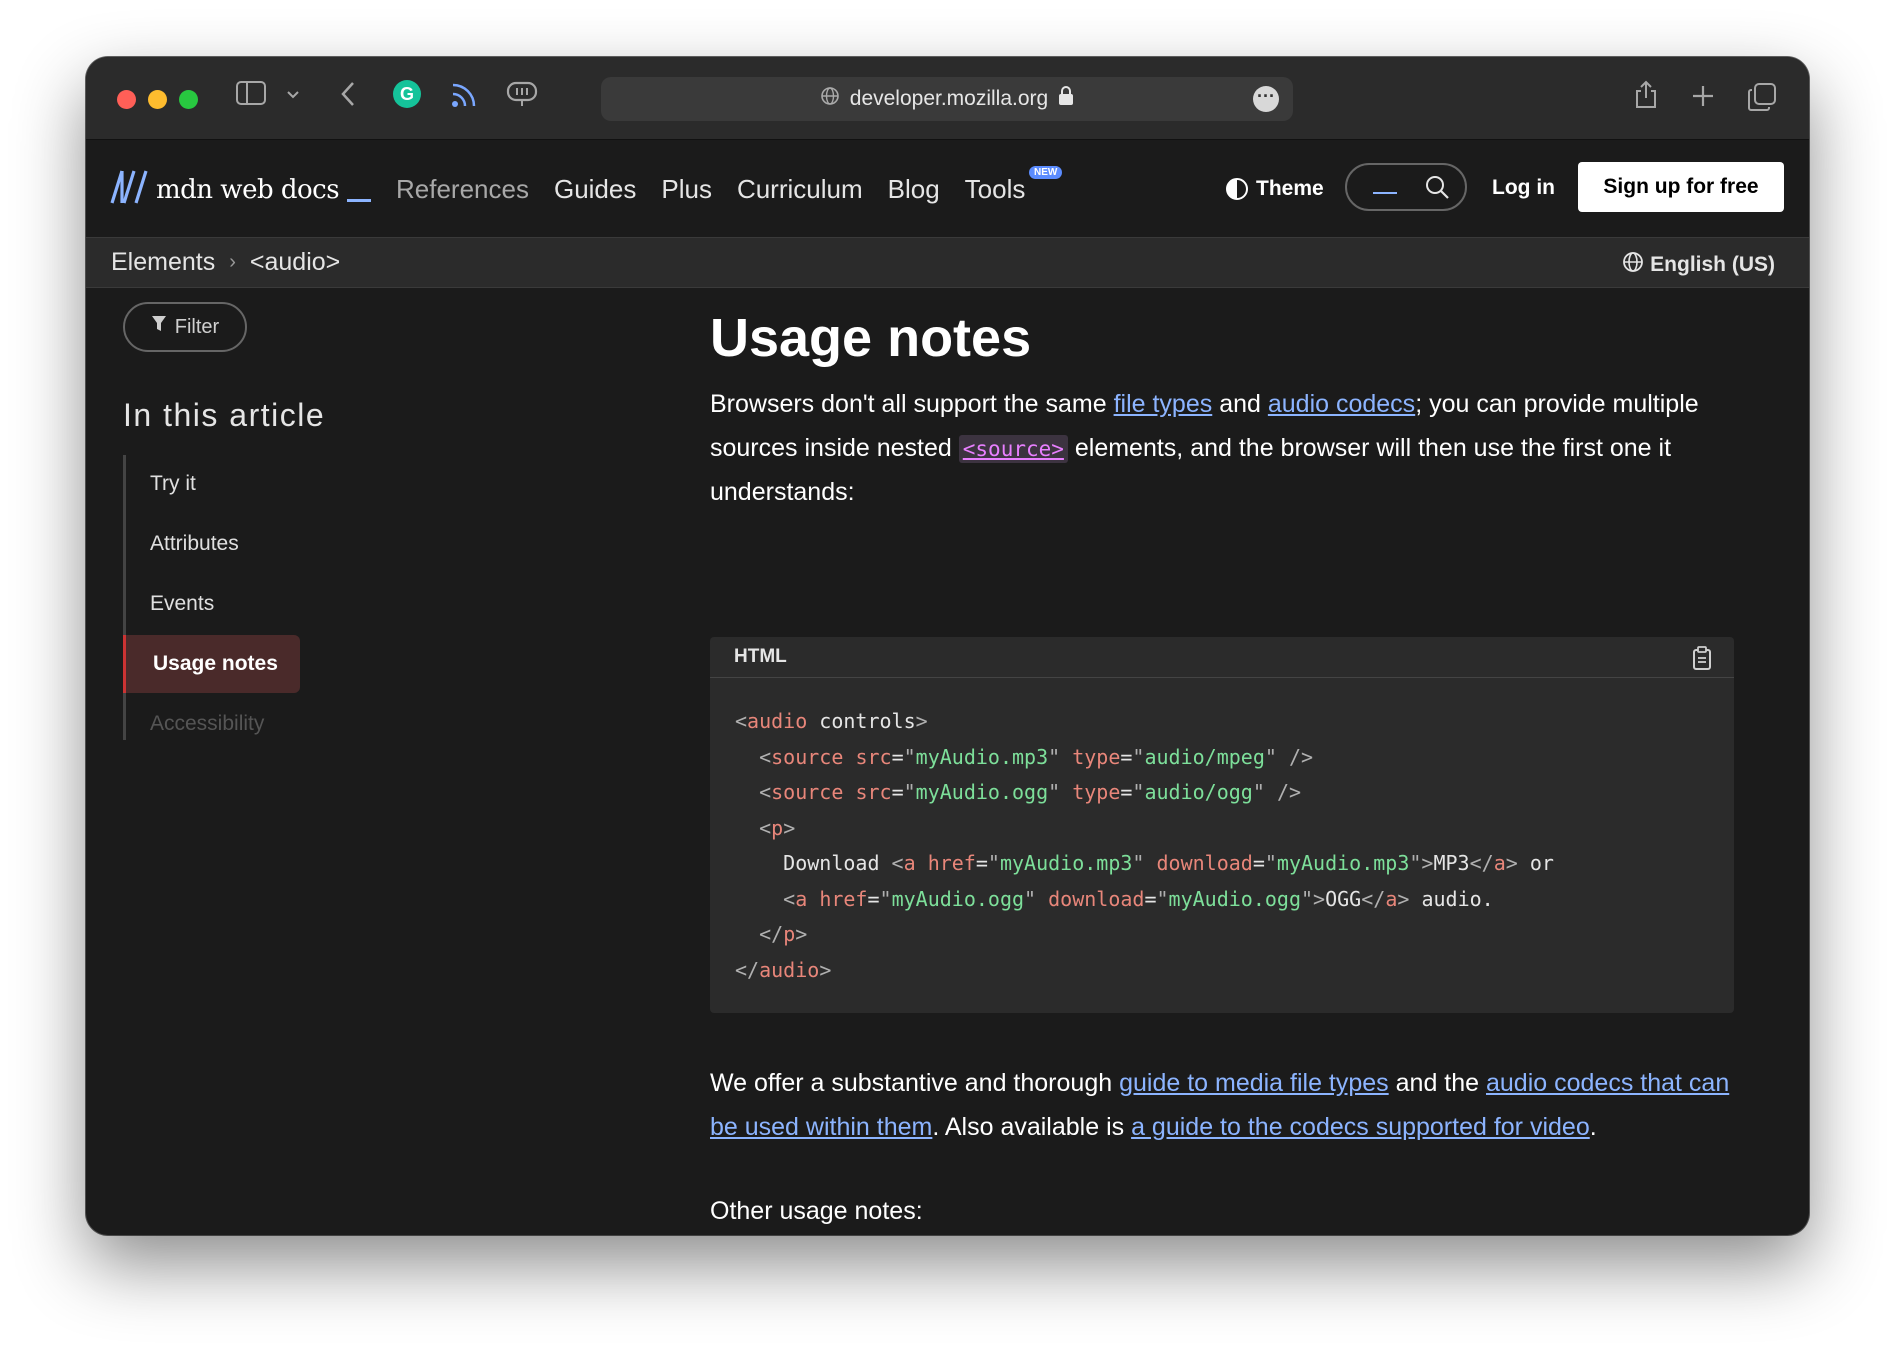  Describe the element at coordinates (1437, 189) in the screenshot. I see `search-icon` at that location.